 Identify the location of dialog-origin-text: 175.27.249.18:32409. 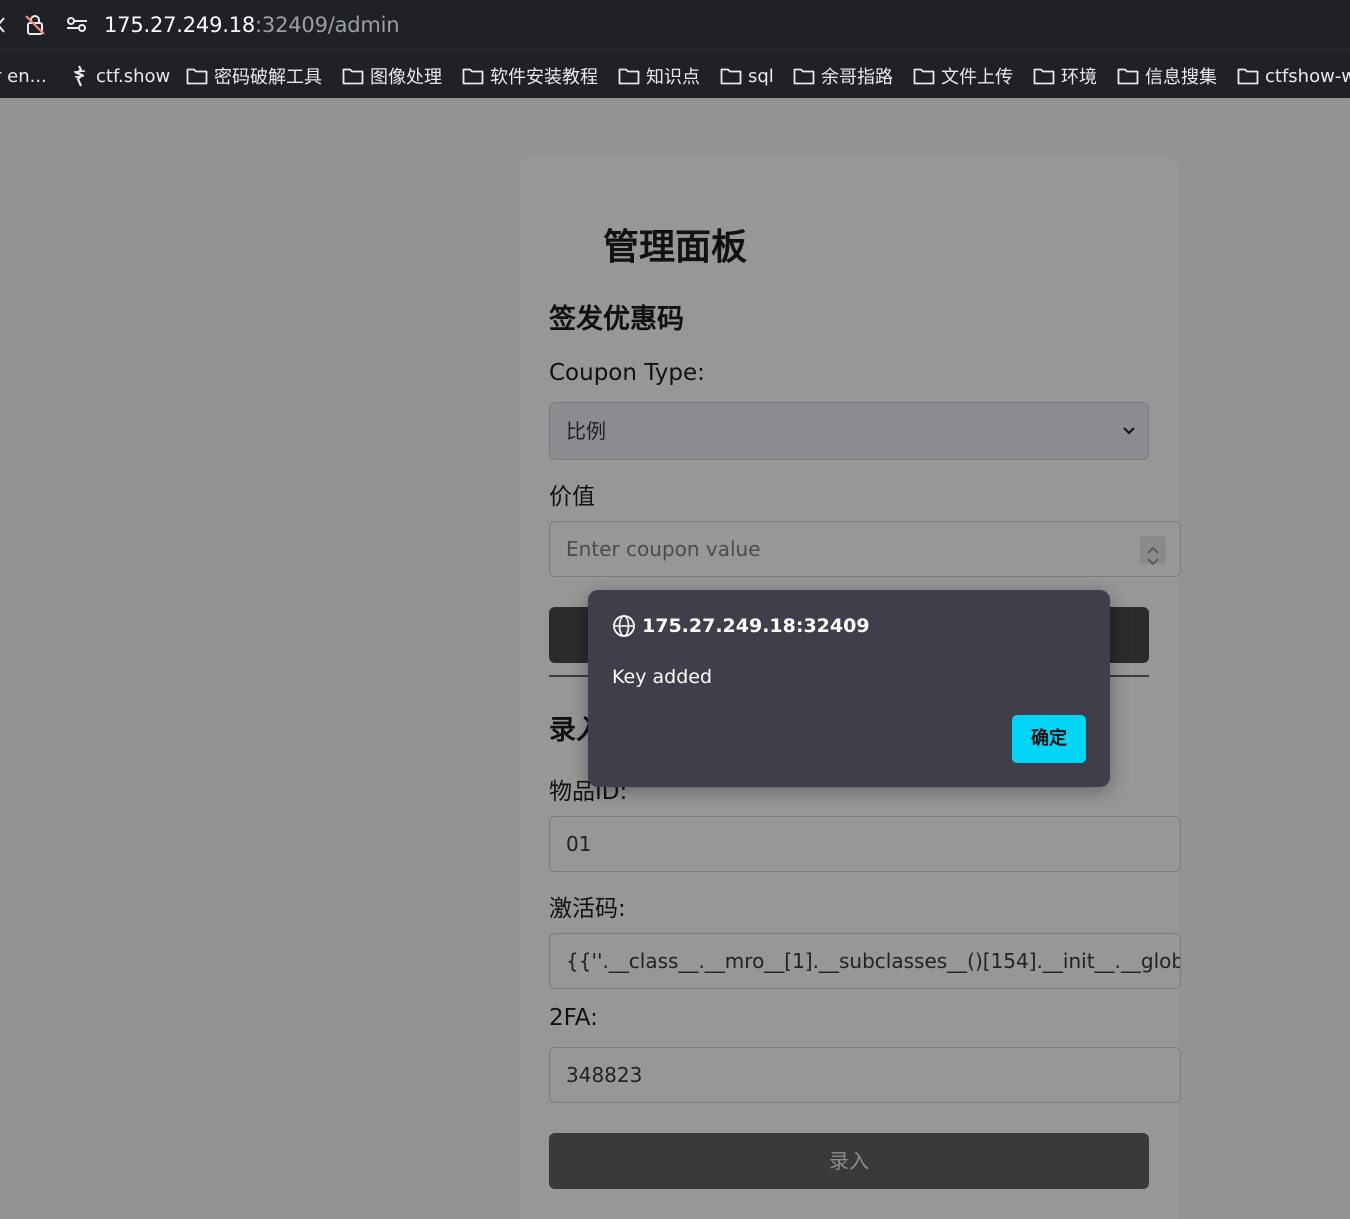
(756, 626).